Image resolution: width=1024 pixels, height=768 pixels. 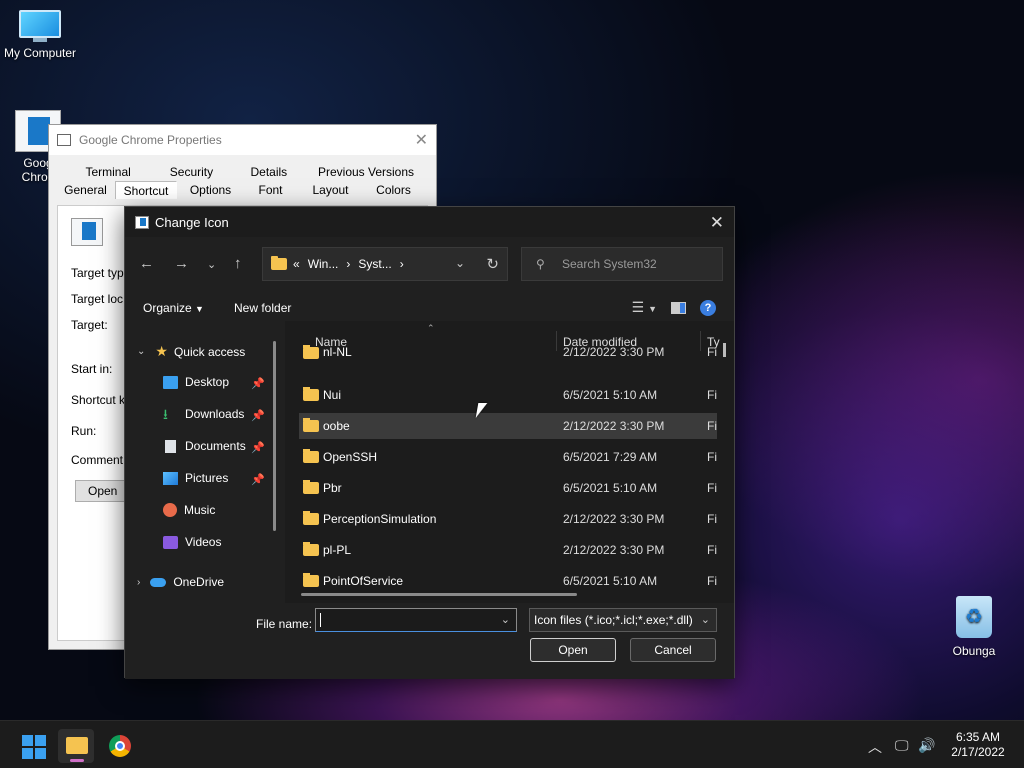 What do you see at coordinates (673, 650) in the screenshot?
I see `cancel-button: Cancel` at bounding box center [673, 650].